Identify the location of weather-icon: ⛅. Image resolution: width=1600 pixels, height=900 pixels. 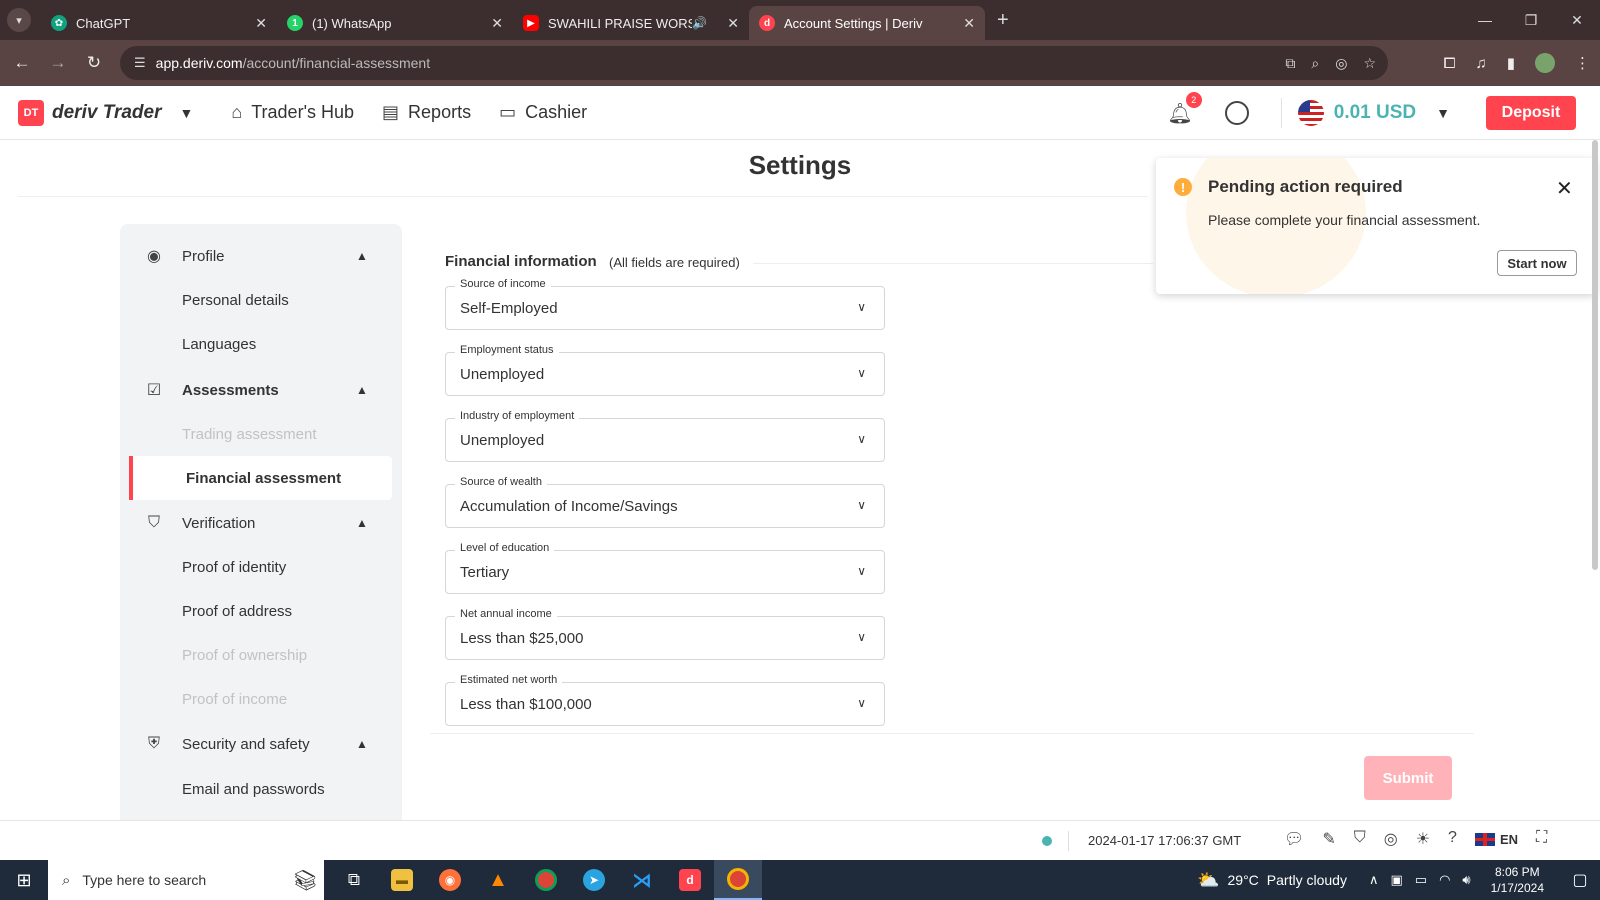
(1208, 880).